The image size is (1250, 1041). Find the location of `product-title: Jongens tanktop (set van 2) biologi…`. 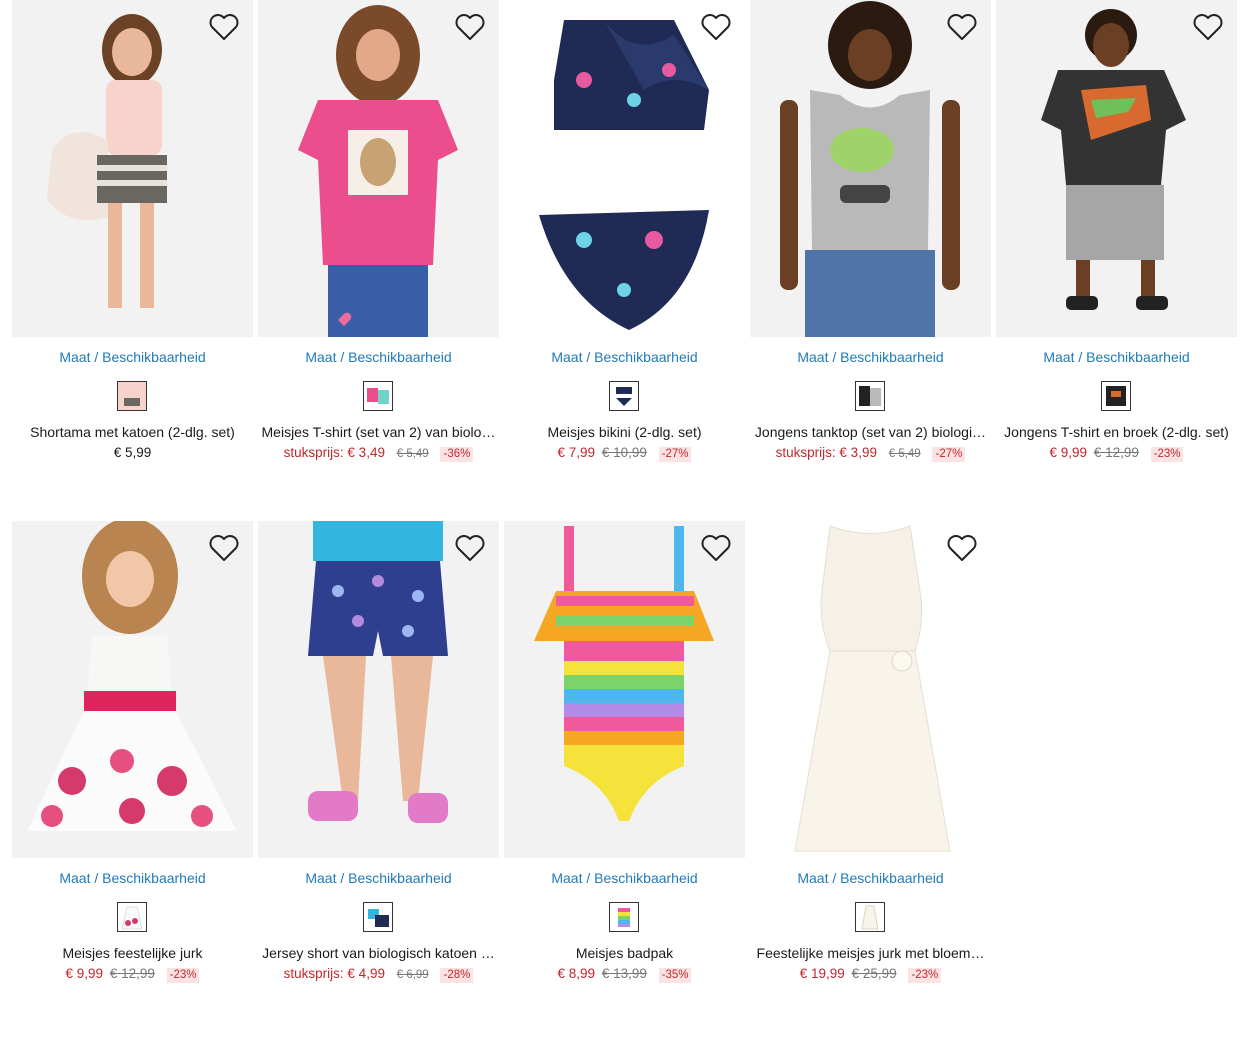

product-title: Jongens tanktop (set van 2) biologi… is located at coordinates (870, 432).